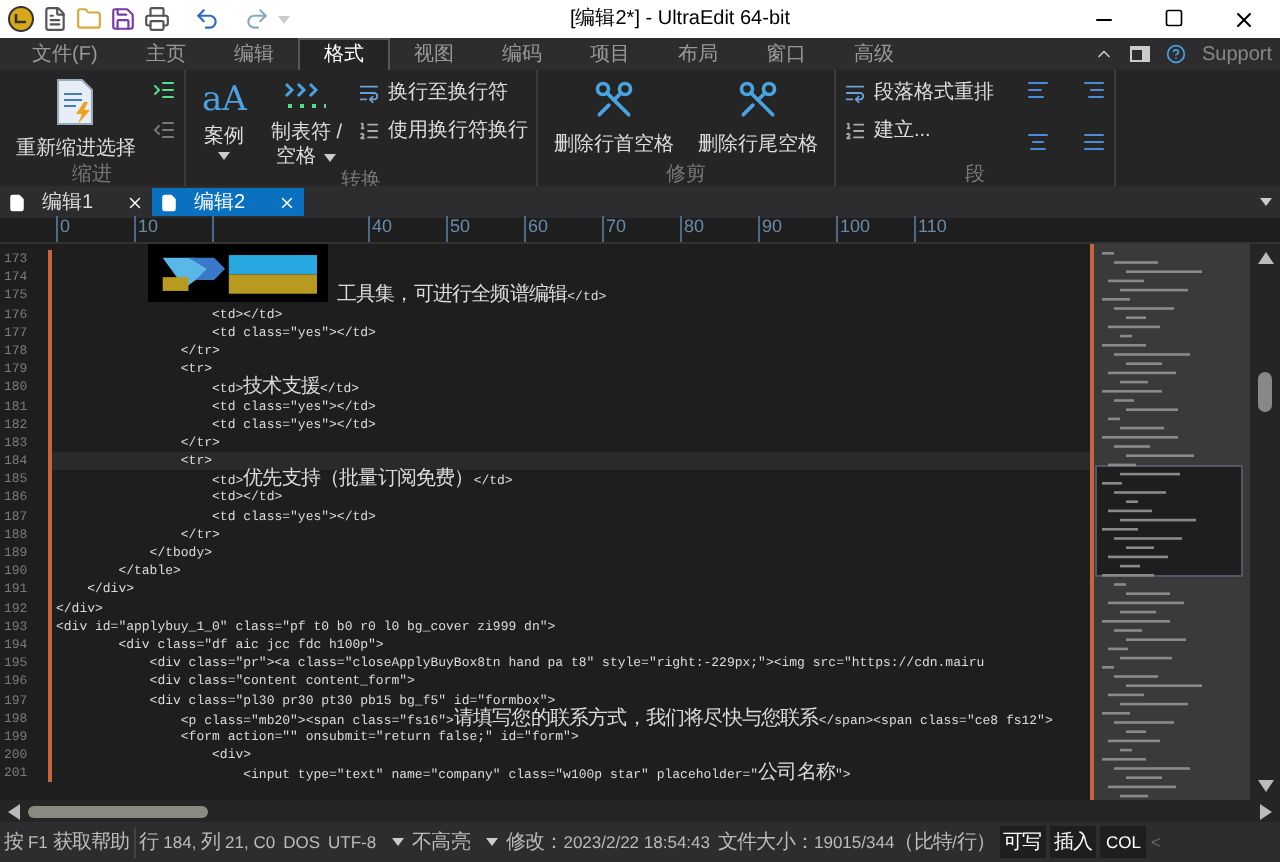 The height and width of the screenshot is (862, 1280). Describe the element at coordinates (1093, 141) in the screenshot. I see `align-justify-icon` at that location.